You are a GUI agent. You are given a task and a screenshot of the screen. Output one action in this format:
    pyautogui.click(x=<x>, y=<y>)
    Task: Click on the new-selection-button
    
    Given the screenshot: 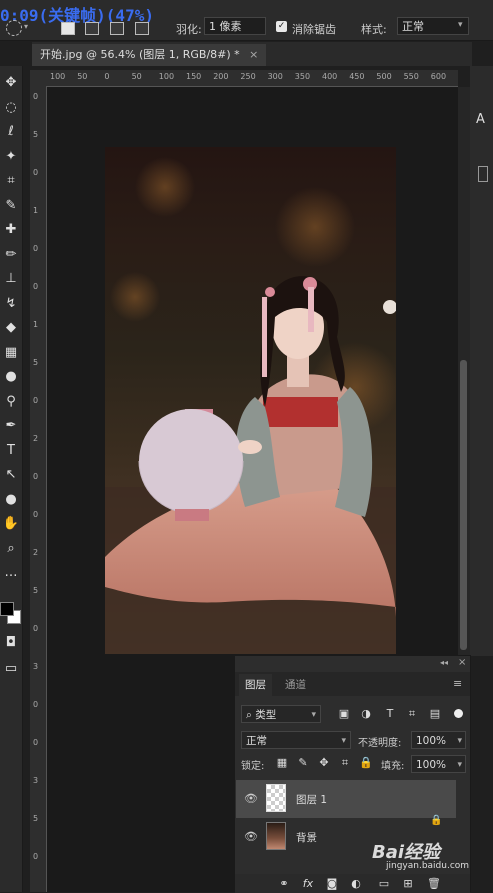 What is the action you would take?
    pyautogui.click(x=68, y=28)
    